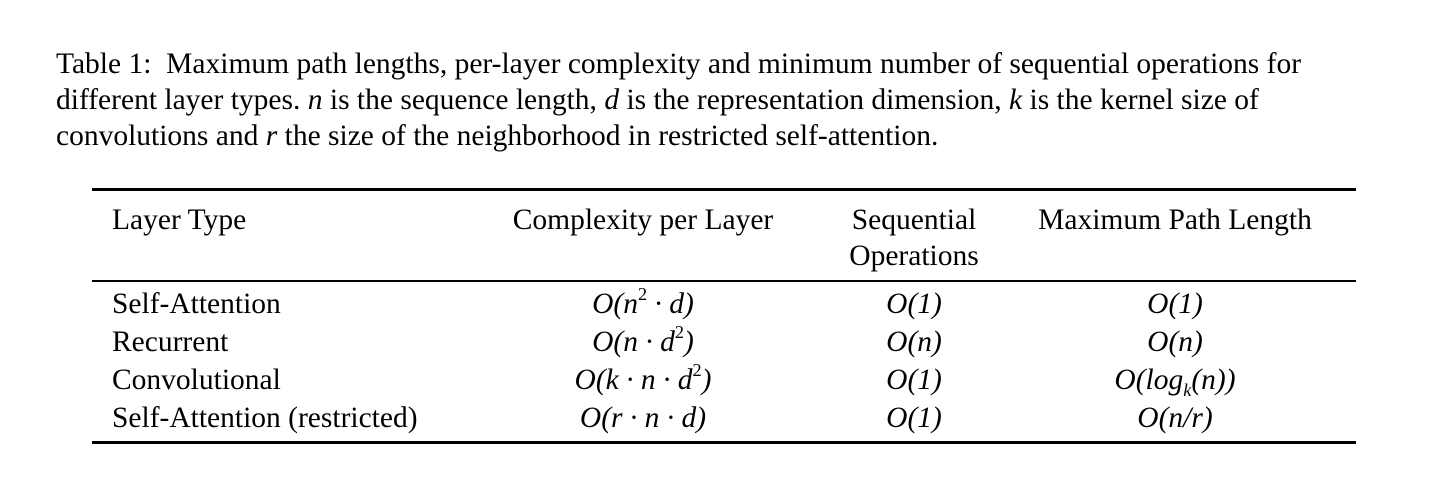 The image size is (1454, 478). I want to click on cell-complexity: O(n · d2), so click(643, 340).